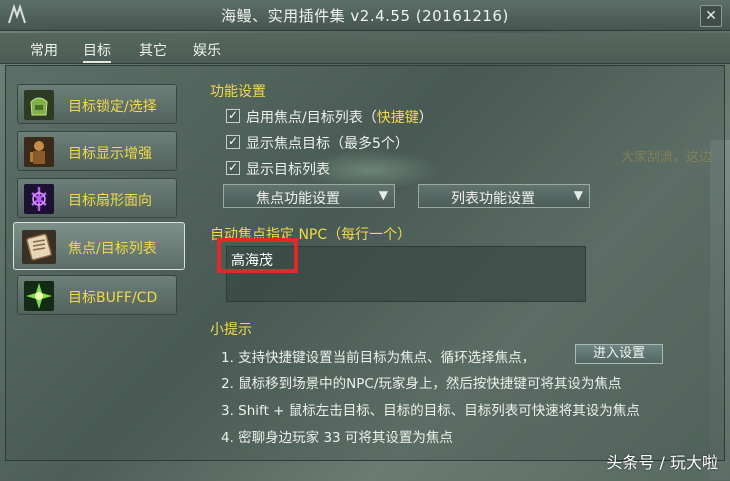 The image size is (730, 481). What do you see at coordinates (39, 247) in the screenshot?
I see `scroll-icon` at bounding box center [39, 247].